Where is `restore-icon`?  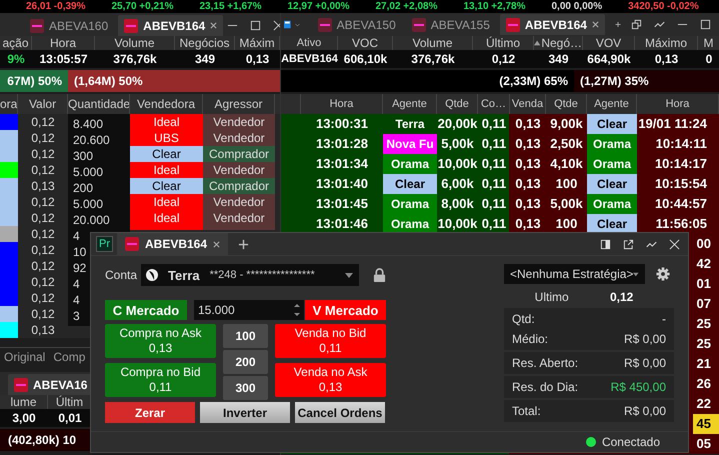
restore-icon is located at coordinates (636, 24).